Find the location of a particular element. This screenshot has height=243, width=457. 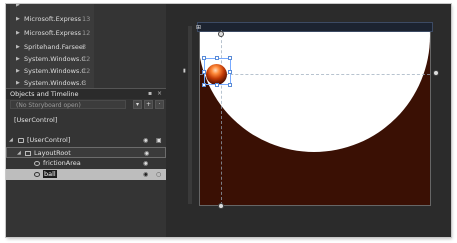

bottom-margin-marker is located at coordinates (221, 206).